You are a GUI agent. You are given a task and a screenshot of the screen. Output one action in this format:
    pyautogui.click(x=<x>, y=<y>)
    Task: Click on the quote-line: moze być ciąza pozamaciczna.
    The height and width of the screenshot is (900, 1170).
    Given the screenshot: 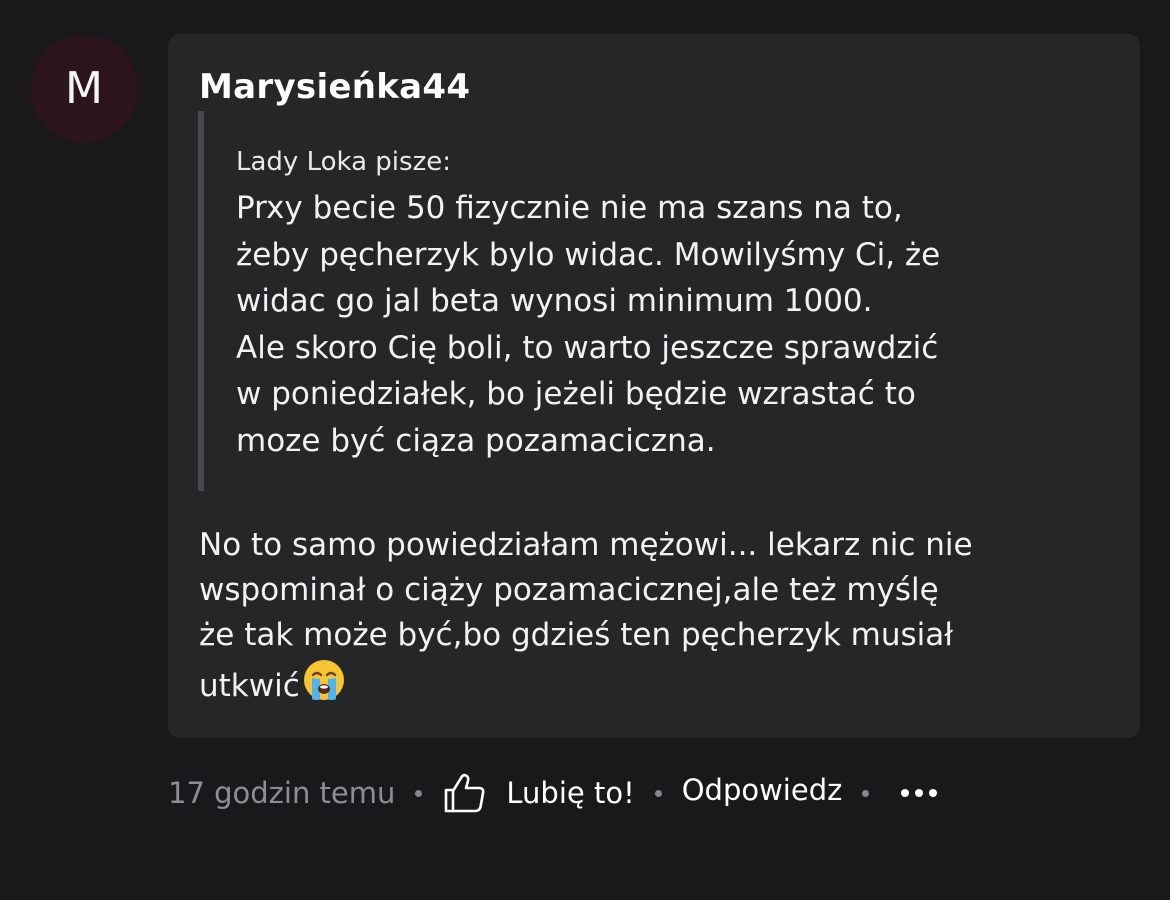 What is the action you would take?
    pyautogui.click(x=476, y=440)
    